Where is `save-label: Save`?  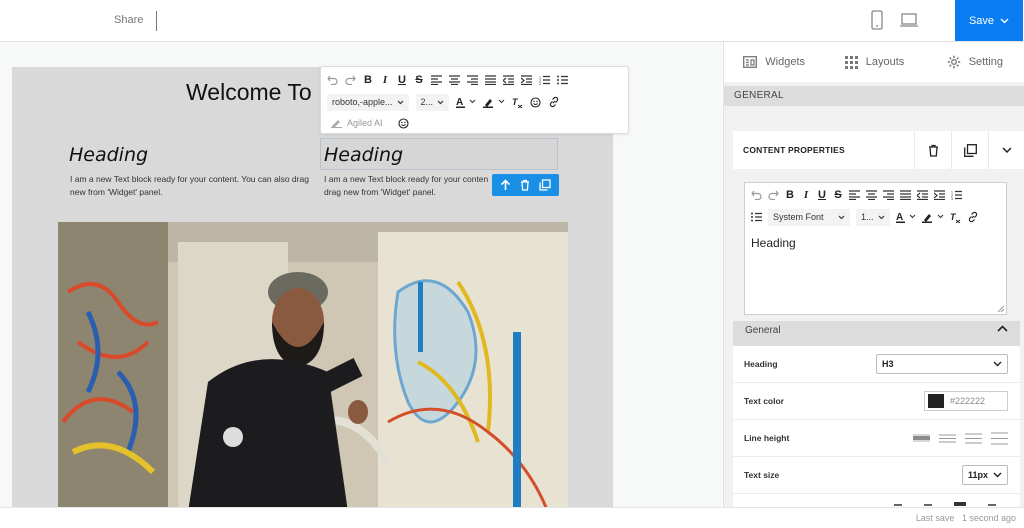
save-label: Save is located at coordinates (981, 20).